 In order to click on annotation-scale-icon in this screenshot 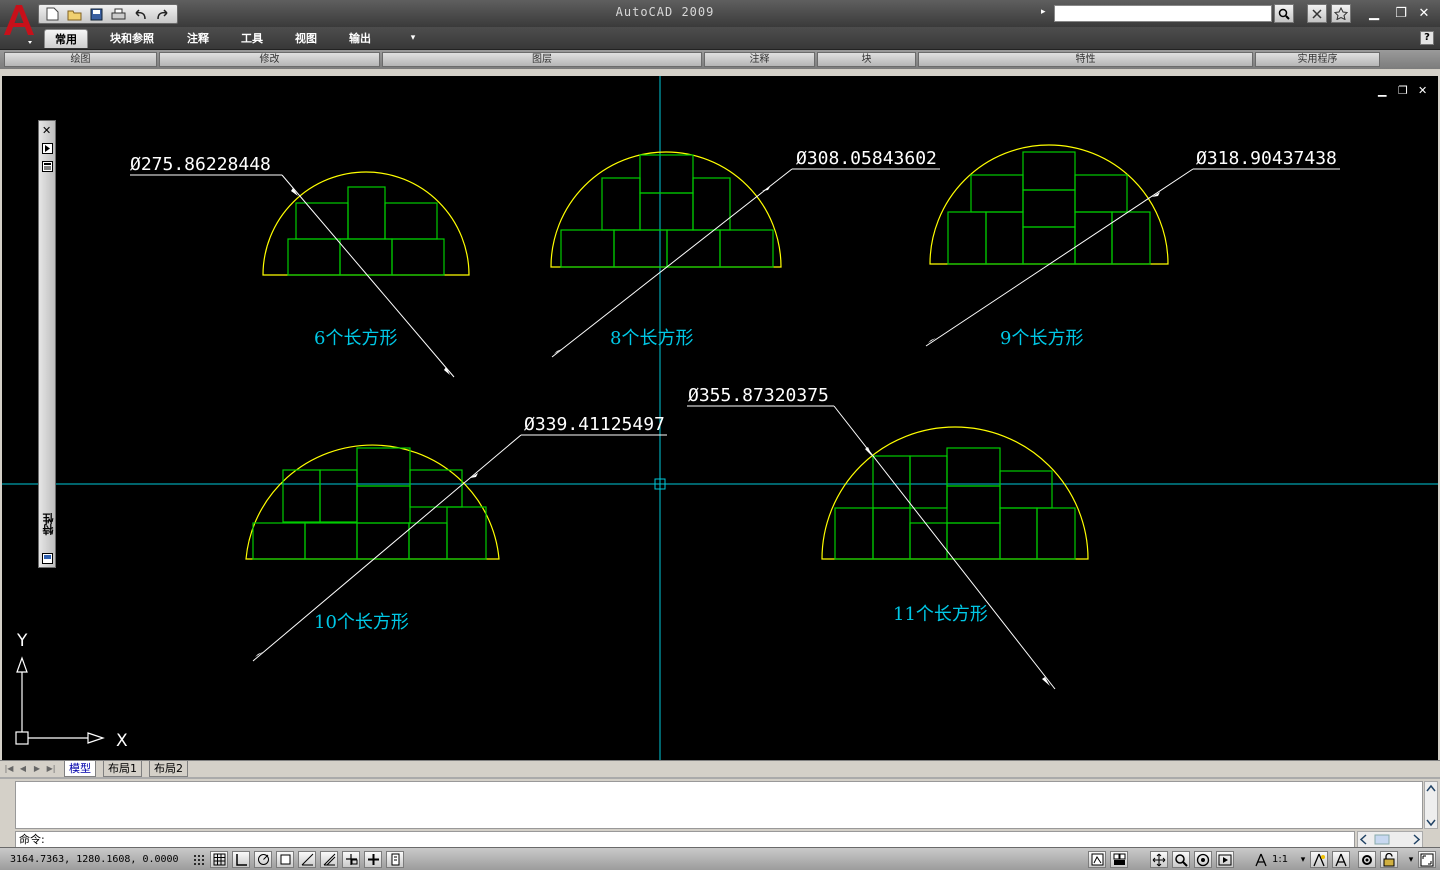, I will do `click(1261, 859)`.